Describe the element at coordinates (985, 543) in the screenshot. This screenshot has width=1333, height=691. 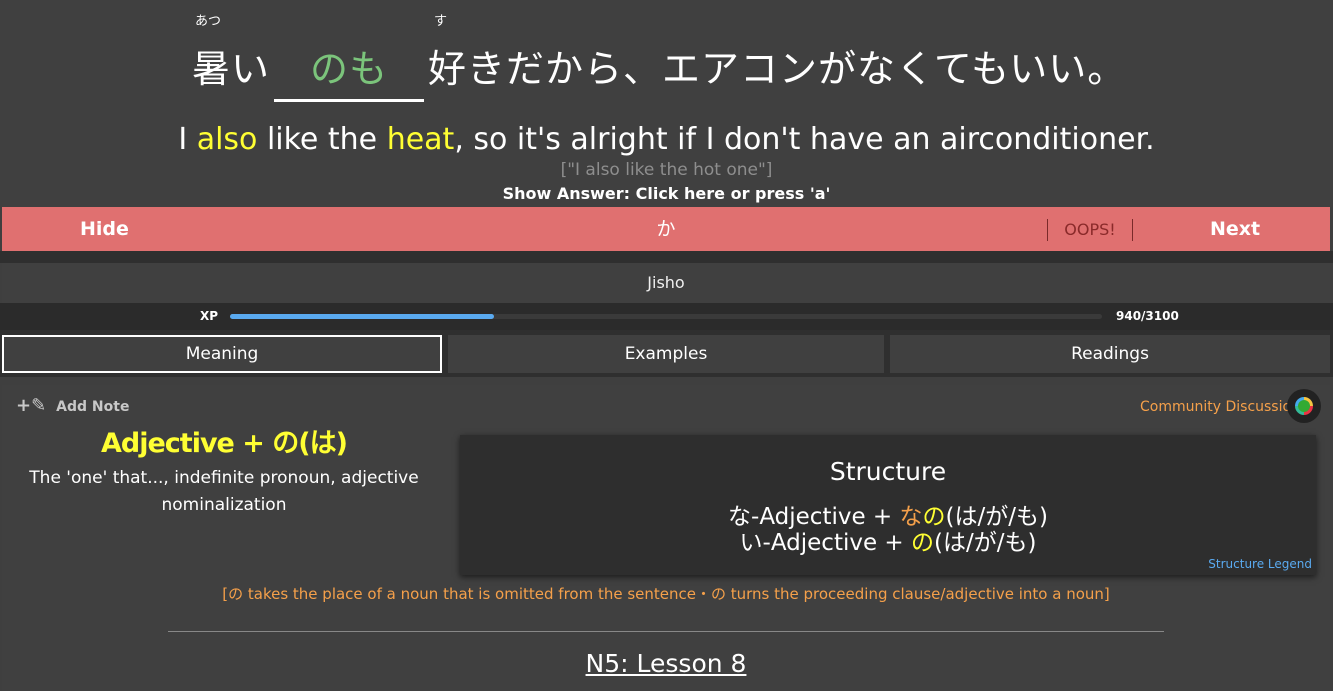
I see `structure-text: (は/が/も)` at that location.